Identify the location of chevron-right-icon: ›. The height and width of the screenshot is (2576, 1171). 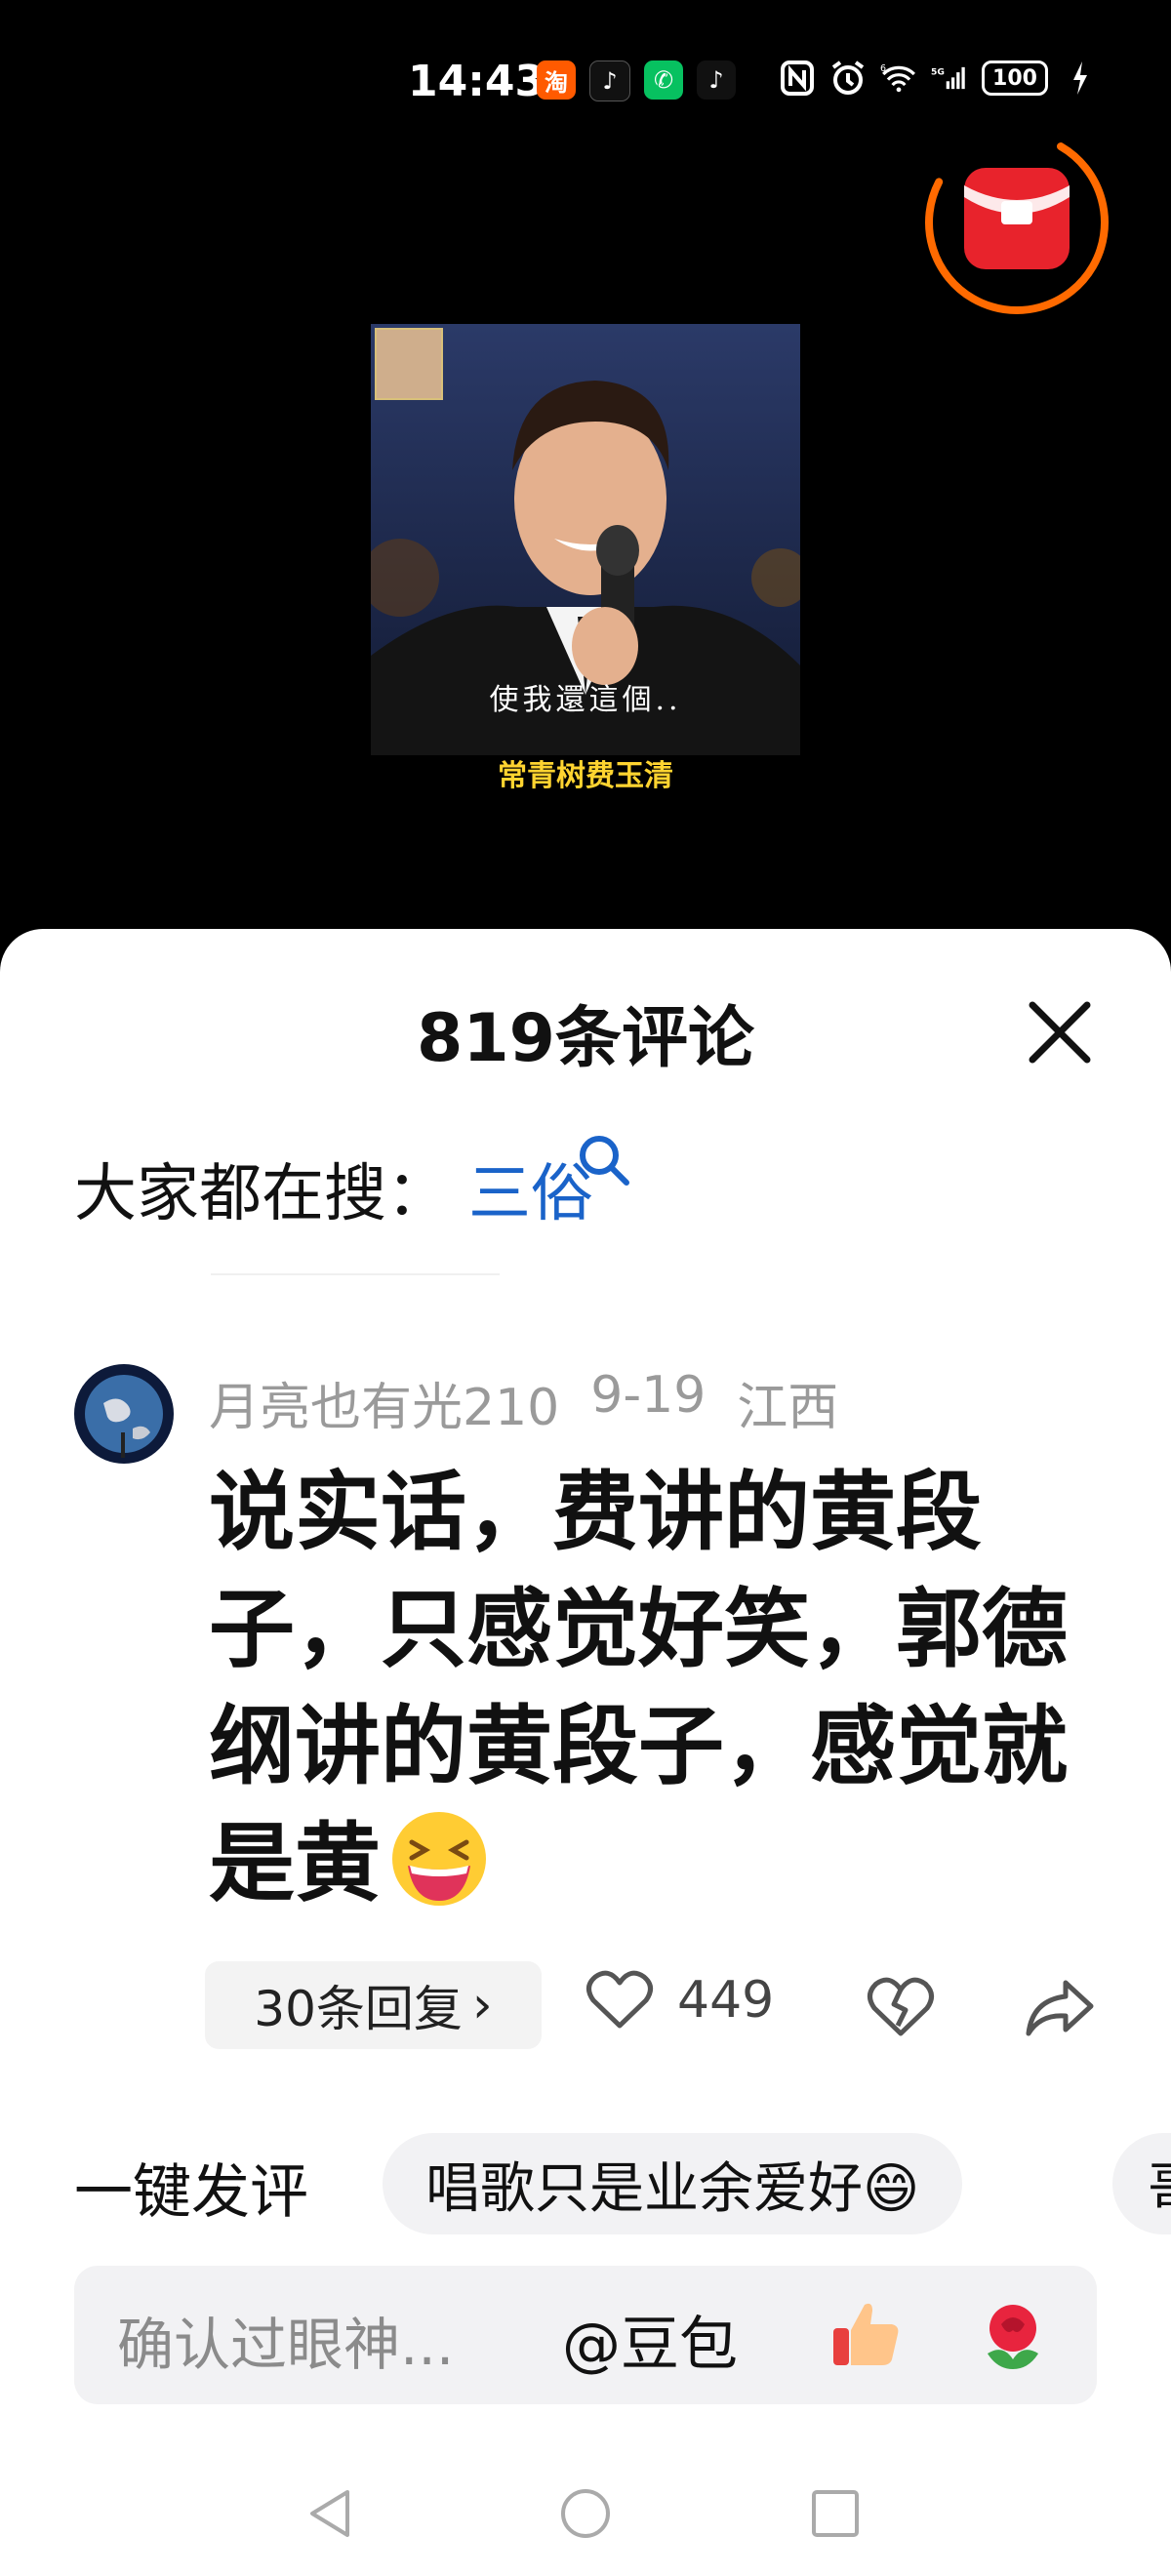
(482, 2005).